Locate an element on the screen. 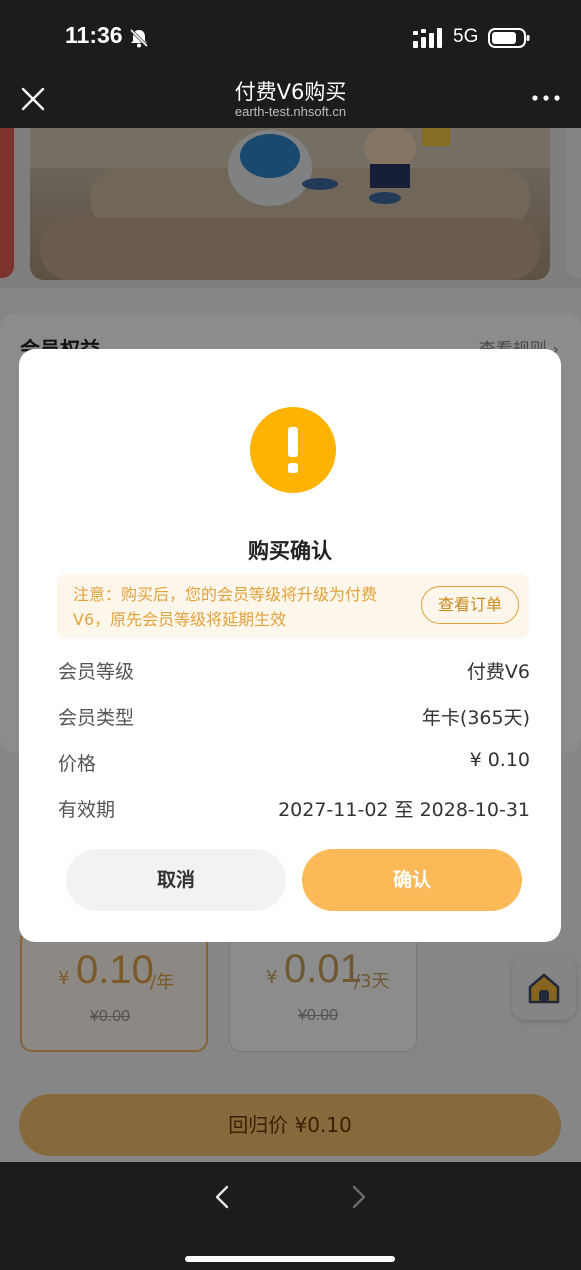 This screenshot has height=1270, width=581. nav-bar: 付费V6购买 earth-test.nhsoft.cn is located at coordinates (290, 100).